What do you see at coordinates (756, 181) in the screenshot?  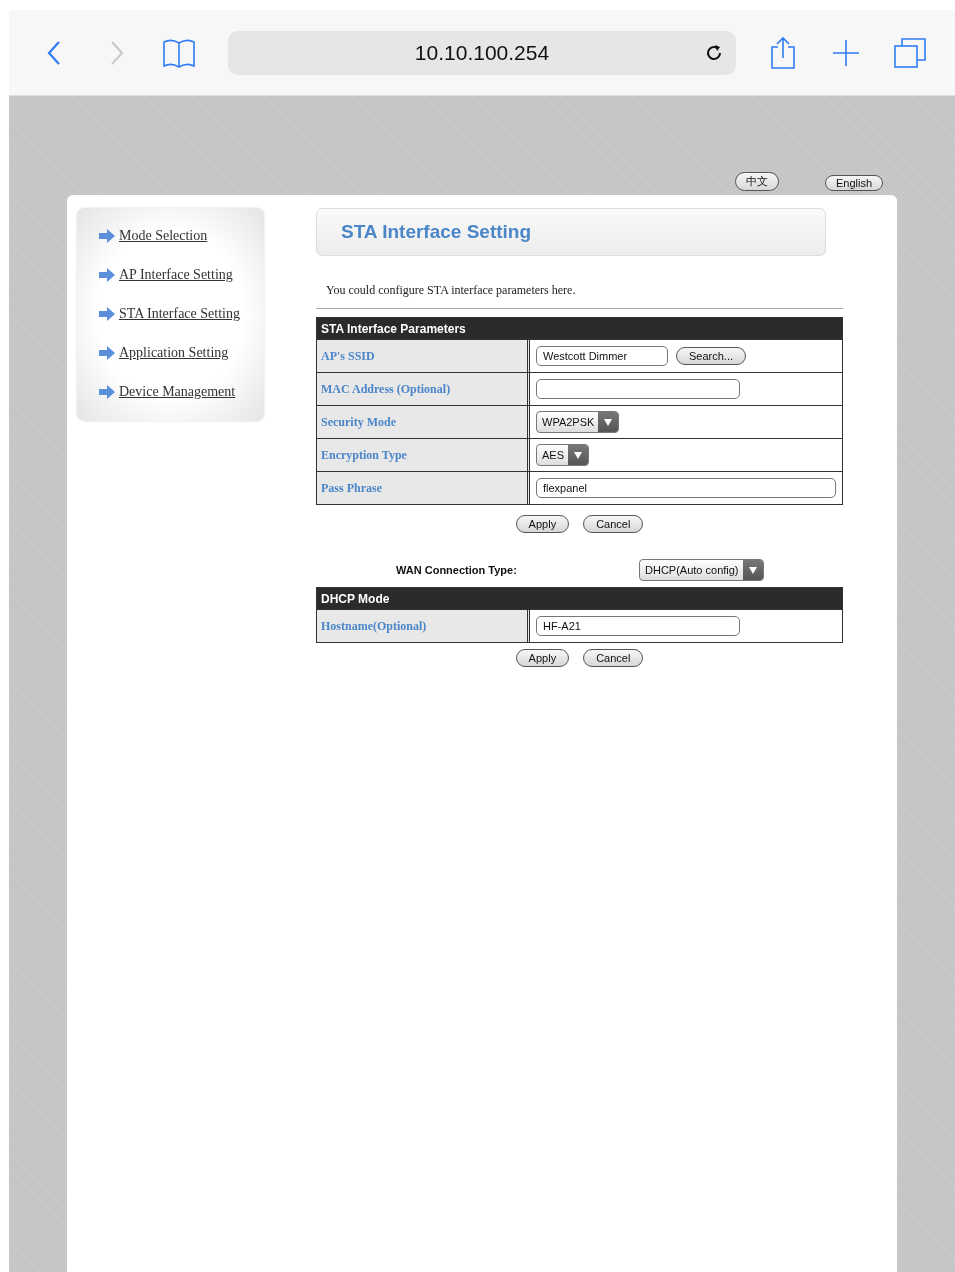 I see `language-button: 中文` at bounding box center [756, 181].